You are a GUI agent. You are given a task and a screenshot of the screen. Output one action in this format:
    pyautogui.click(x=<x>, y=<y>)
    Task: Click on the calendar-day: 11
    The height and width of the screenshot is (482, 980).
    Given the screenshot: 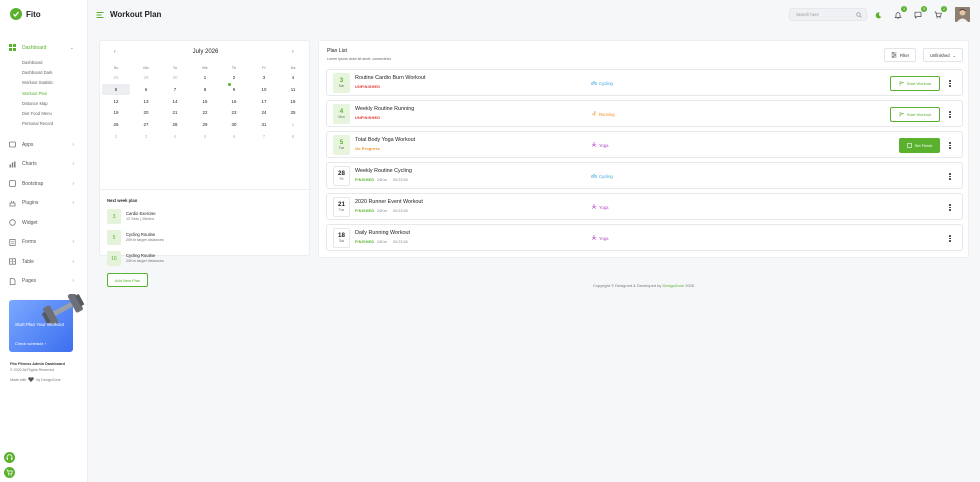 What is the action you would take?
    pyautogui.click(x=293, y=89)
    